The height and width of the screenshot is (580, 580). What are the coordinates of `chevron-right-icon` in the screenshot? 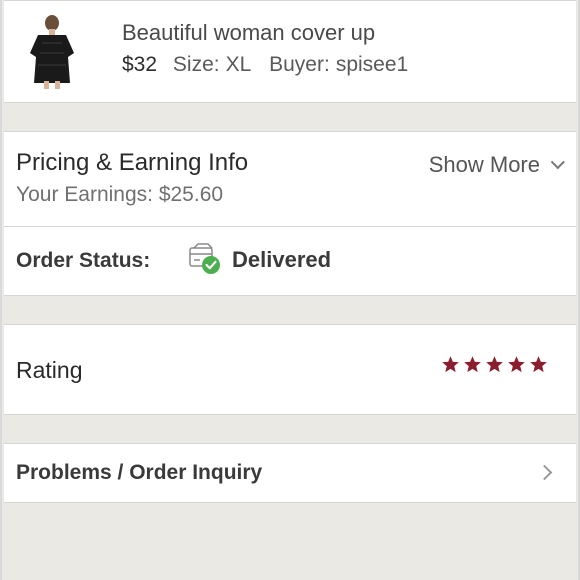 It's located at (544, 472).